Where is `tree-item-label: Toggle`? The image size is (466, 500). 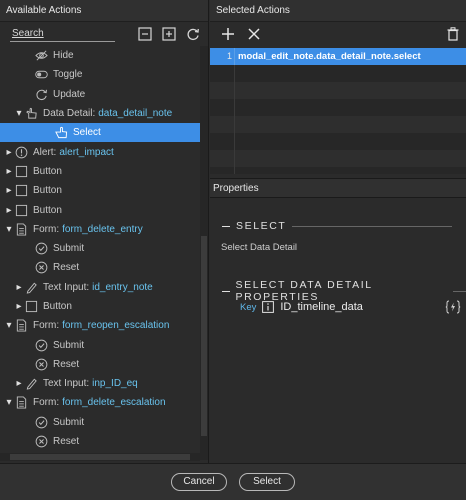 tree-item-label: Toggle is located at coordinates (68, 75).